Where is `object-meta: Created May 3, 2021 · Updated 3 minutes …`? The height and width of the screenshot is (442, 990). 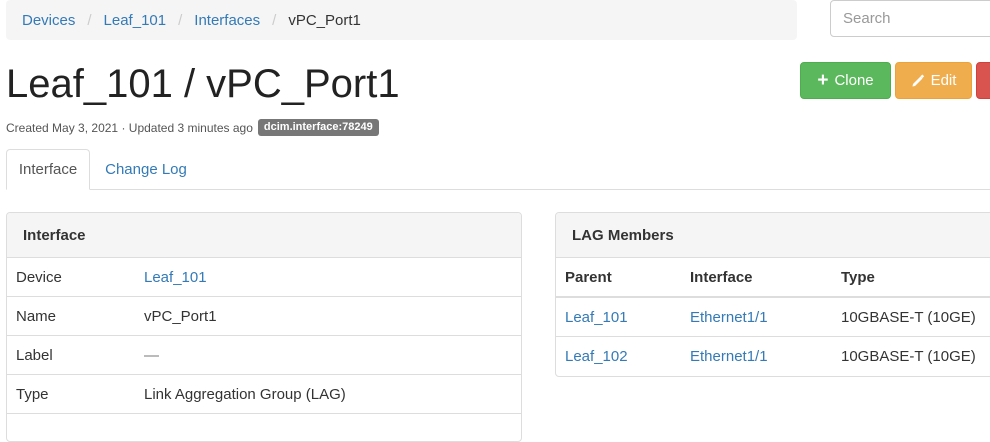 object-meta: Created May 3, 2021 · Updated 3 minutes … is located at coordinates (192, 127).